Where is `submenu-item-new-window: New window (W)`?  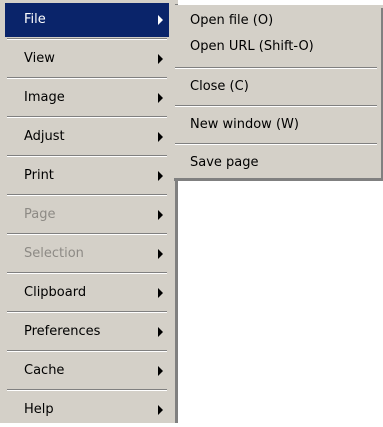
submenu-item-new-window: New window (W) is located at coordinates (276, 125).